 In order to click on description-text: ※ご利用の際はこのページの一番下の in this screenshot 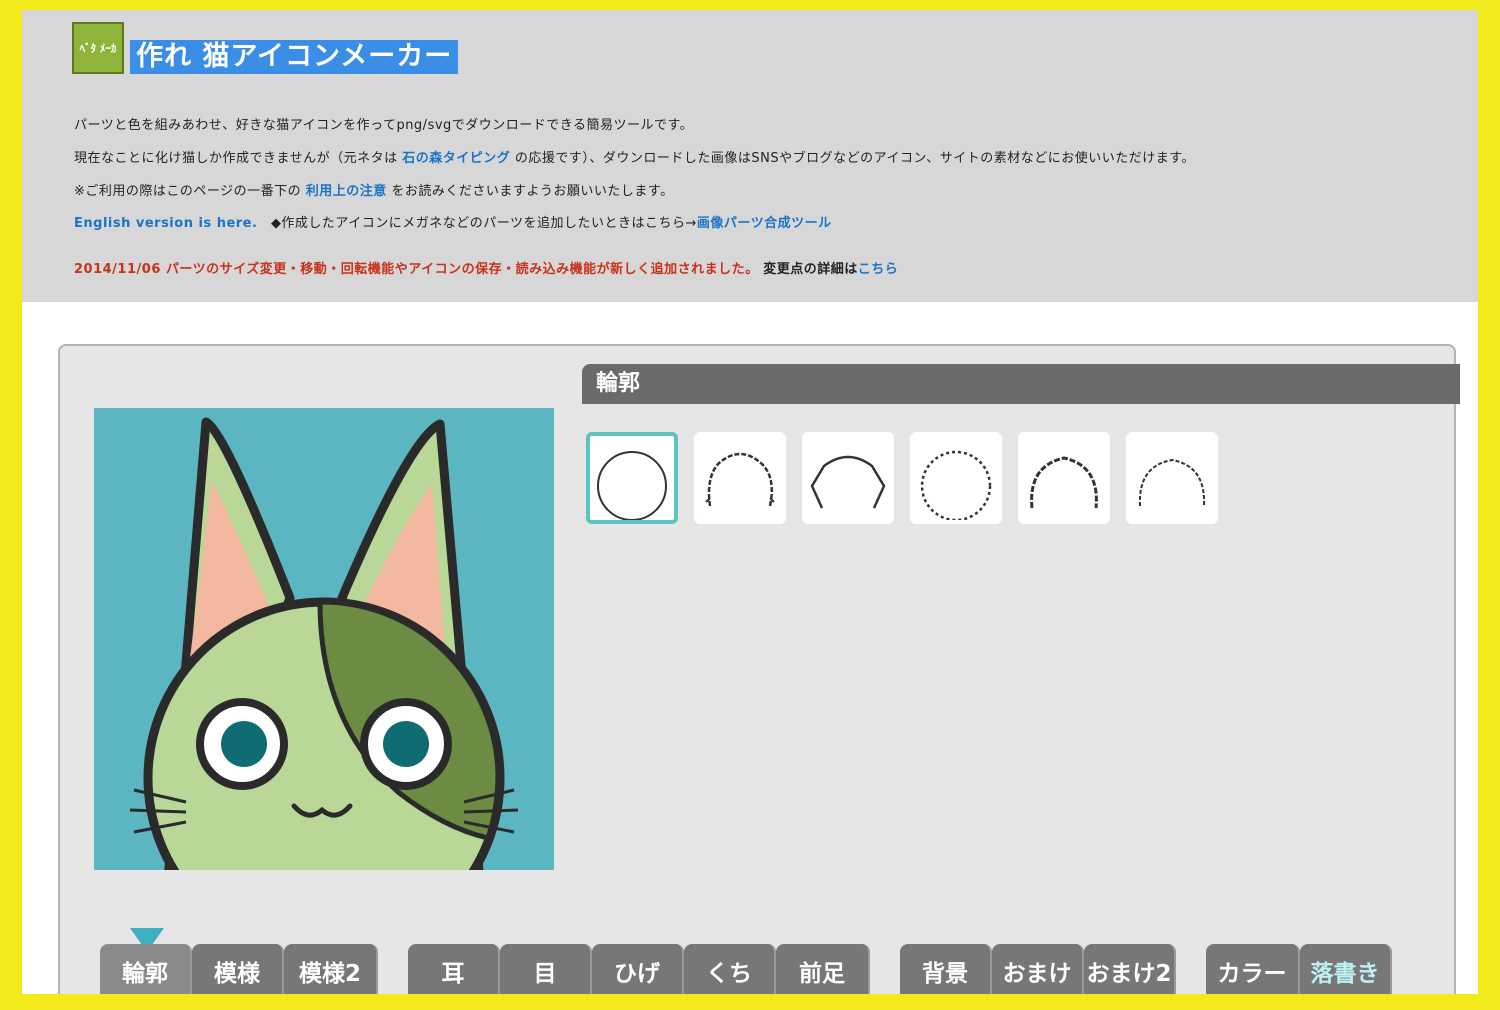, I will do `click(190, 191)`.